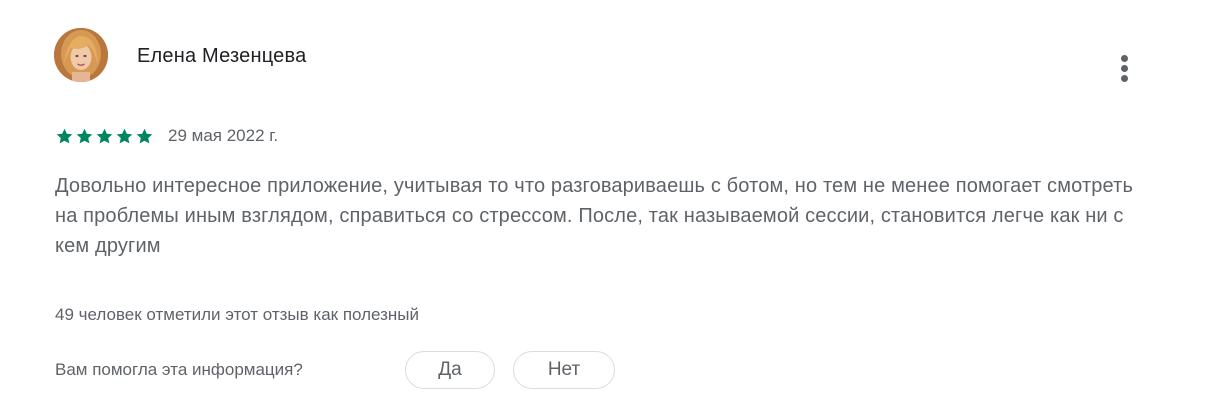 This screenshot has height=418, width=1212. Describe the element at coordinates (222, 56) in the screenshot. I see `author-name: Елена Мезенцева` at that location.